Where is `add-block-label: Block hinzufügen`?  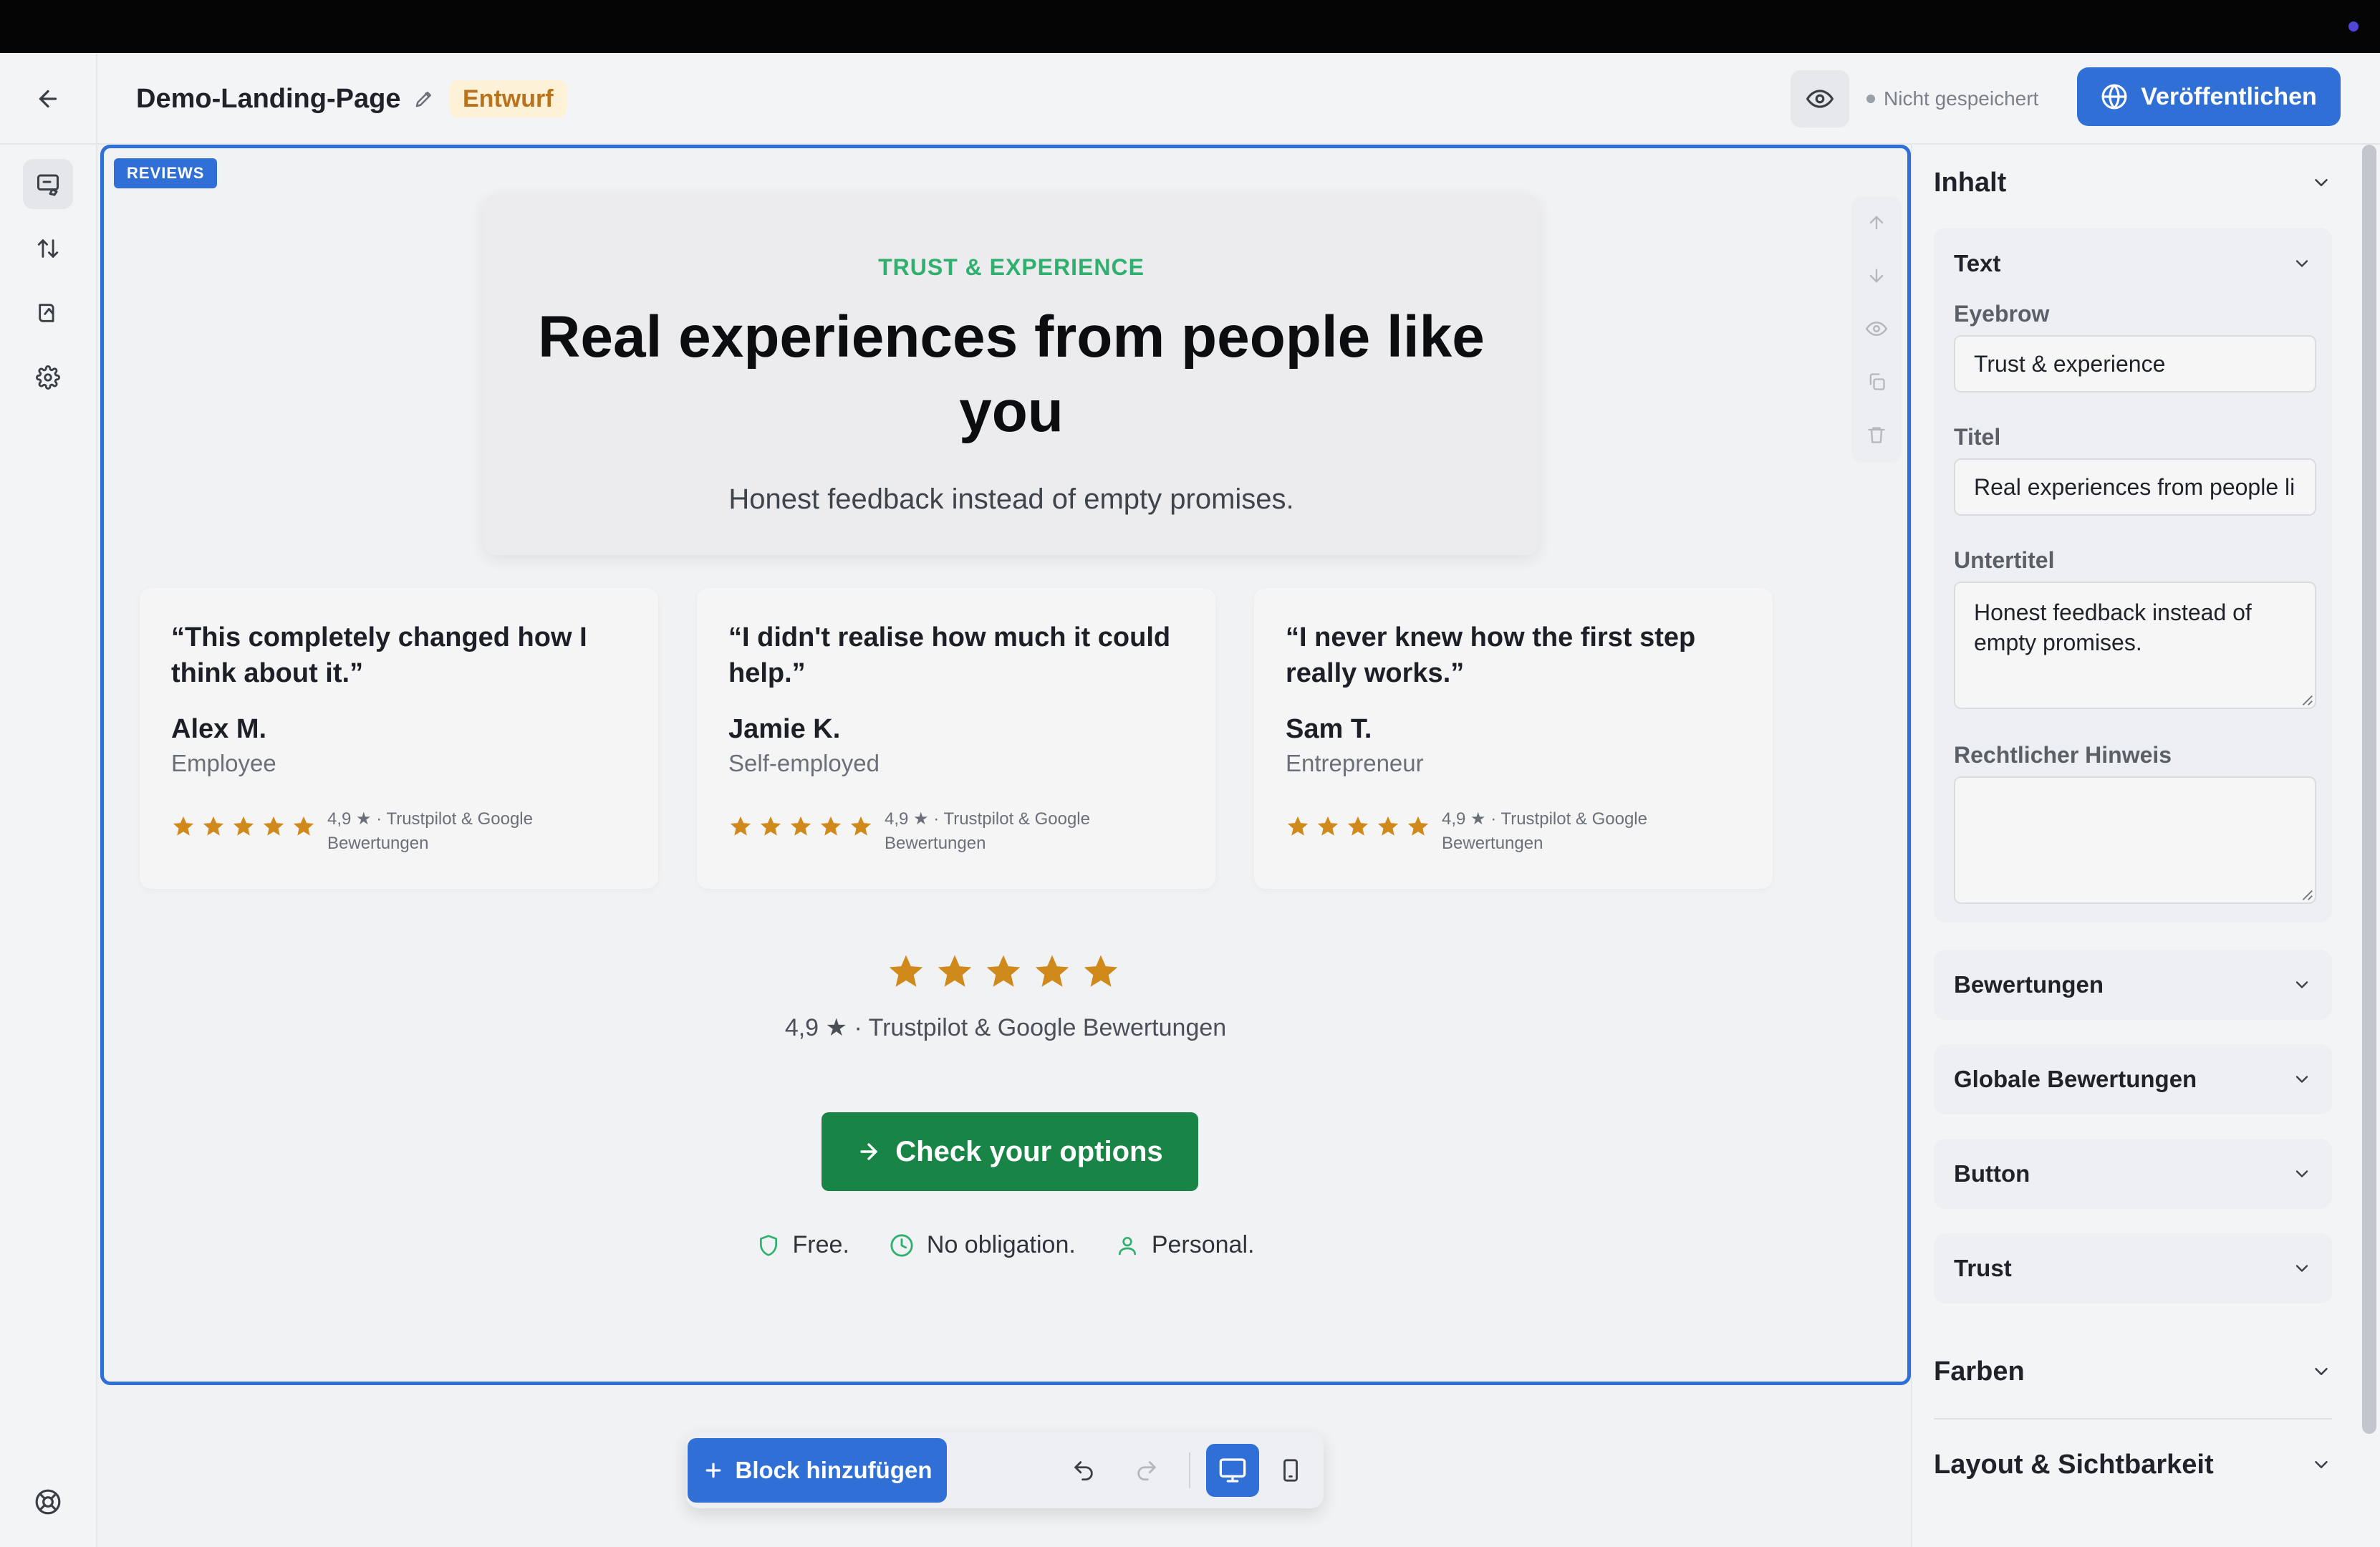
add-block-label: Block hinzufügen is located at coordinates (834, 1470).